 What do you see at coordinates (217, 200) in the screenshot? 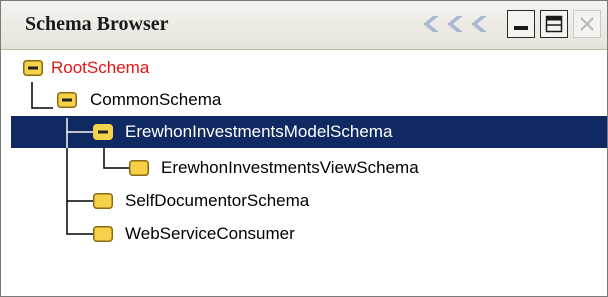
I see `tree-node-label: SelfDocumentorSchema` at bounding box center [217, 200].